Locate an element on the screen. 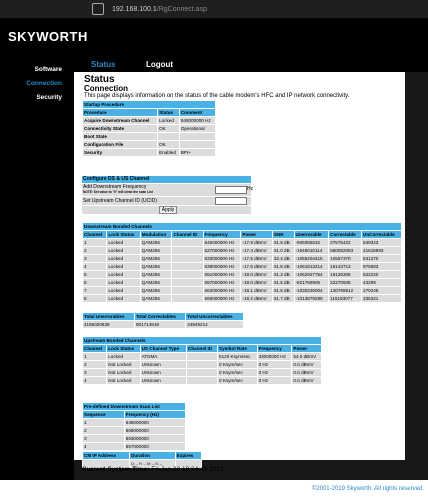 The height and width of the screenshot is (500, 428). table-row: Boot State is located at coordinates (149, 136).